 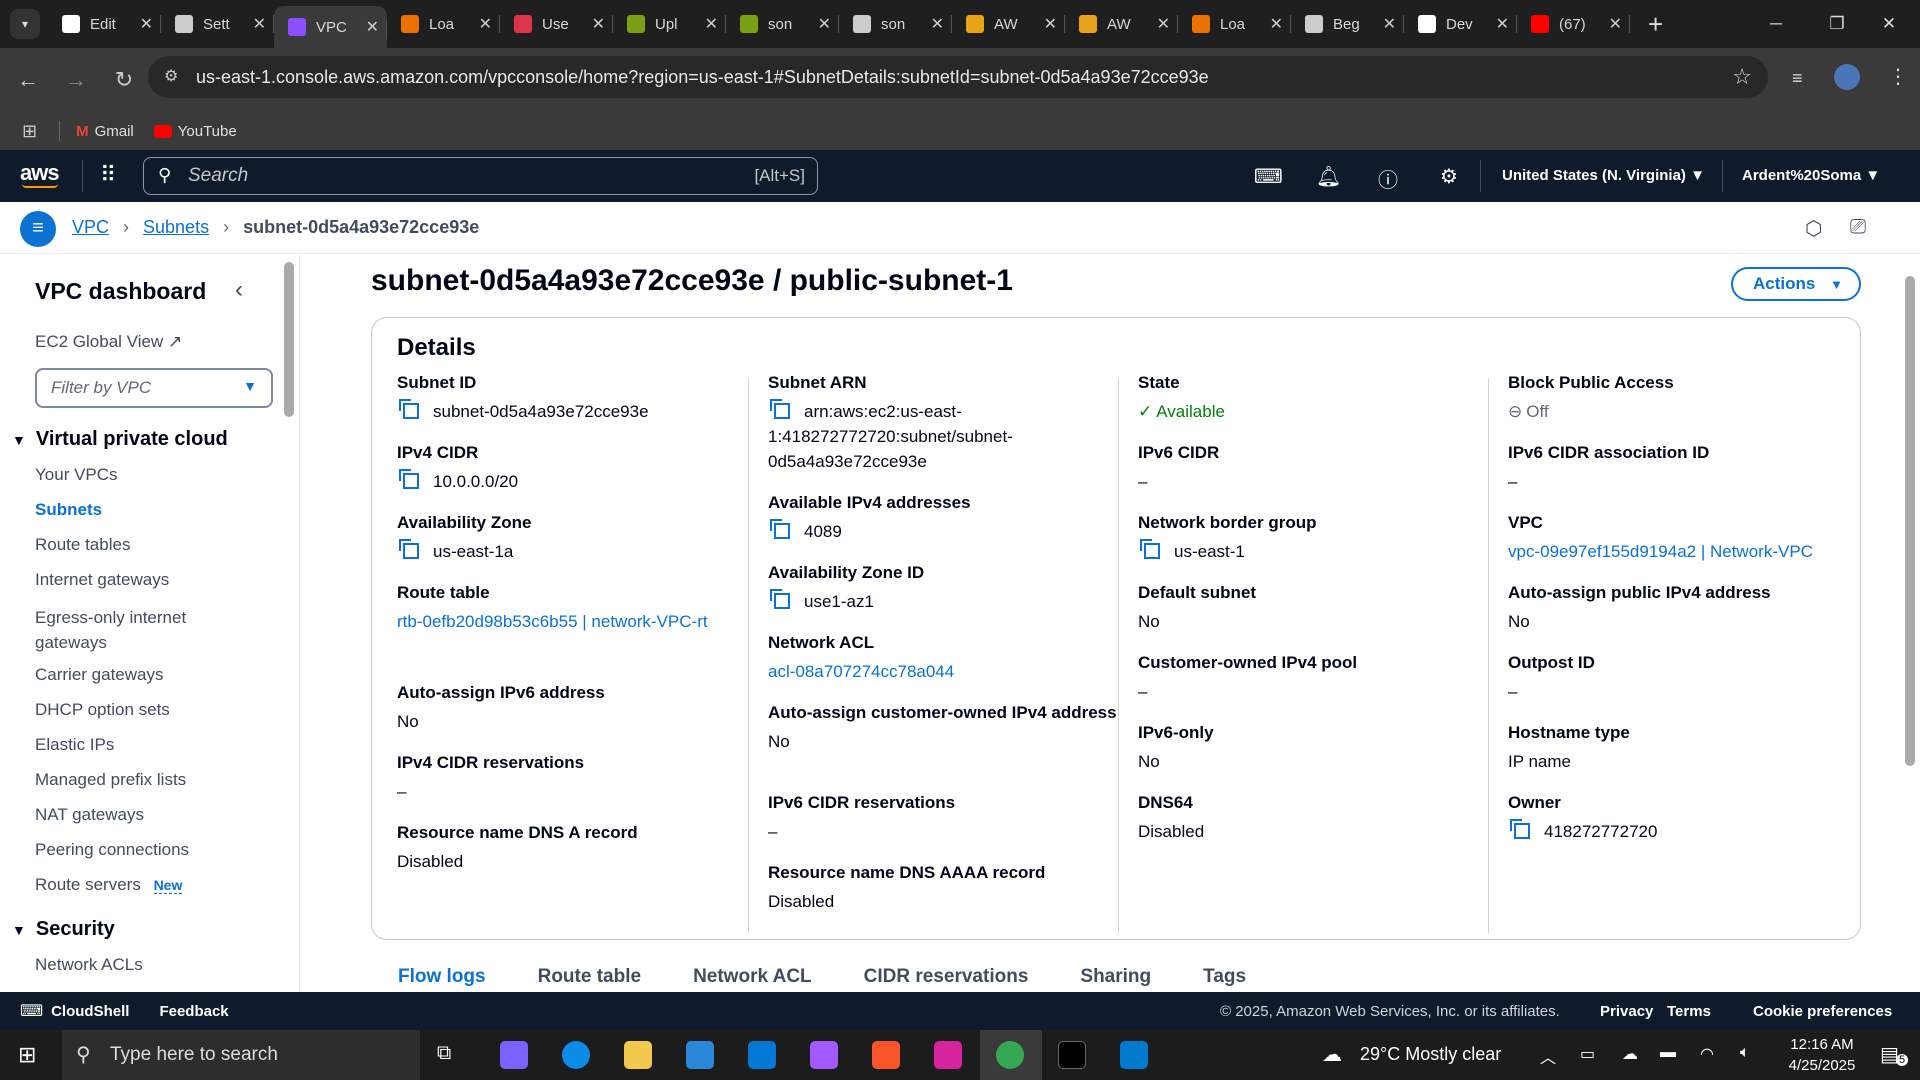 What do you see at coordinates (1347, 24) in the screenshot?
I see `browser-tab: Beg ✕` at bounding box center [1347, 24].